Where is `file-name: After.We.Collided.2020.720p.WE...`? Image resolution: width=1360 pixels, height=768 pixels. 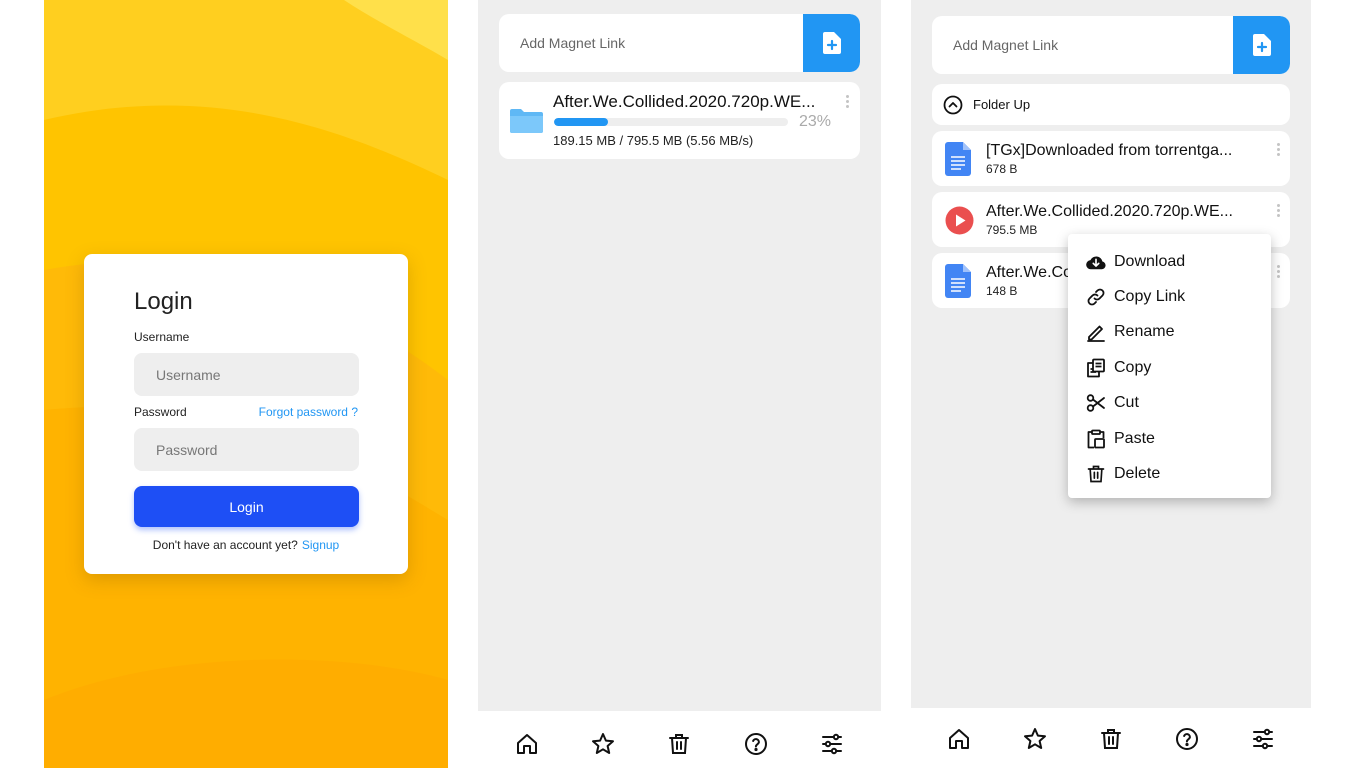
file-name: After.We.Collided.2020.720p.WE... is located at coordinates (1109, 211).